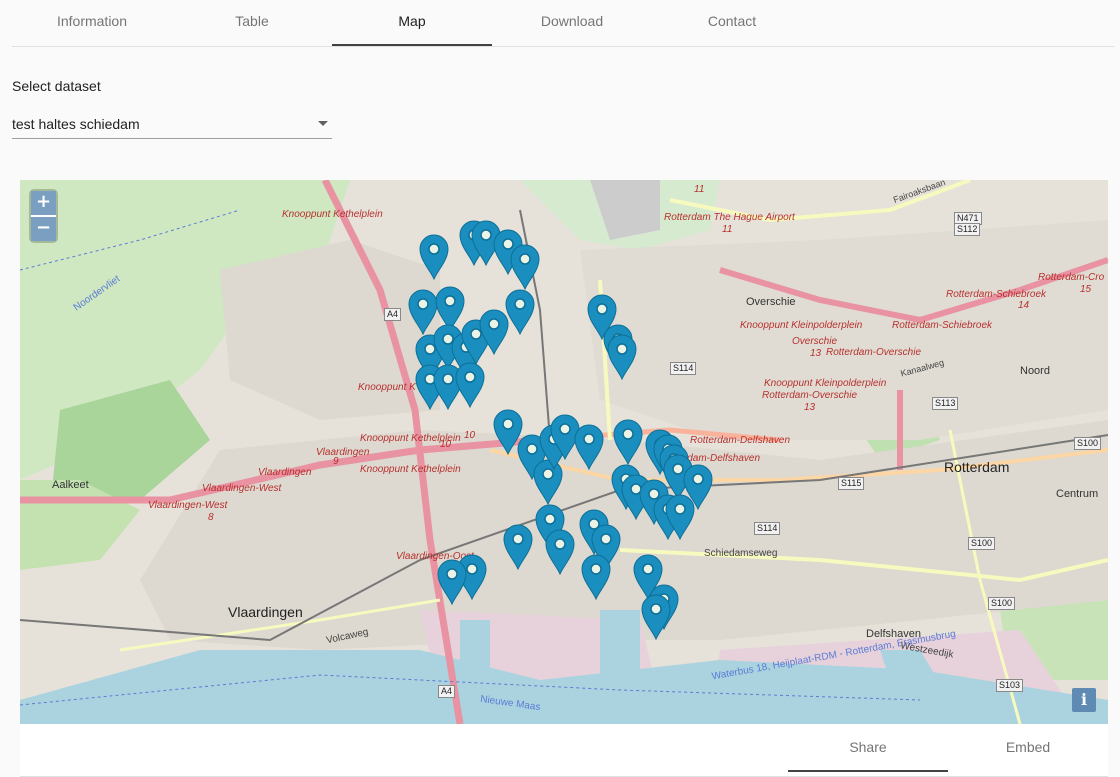 This screenshot has height=777, width=1120. Describe the element at coordinates (741, 553) in the screenshot. I see `street-label: Schiedamseweg` at that location.